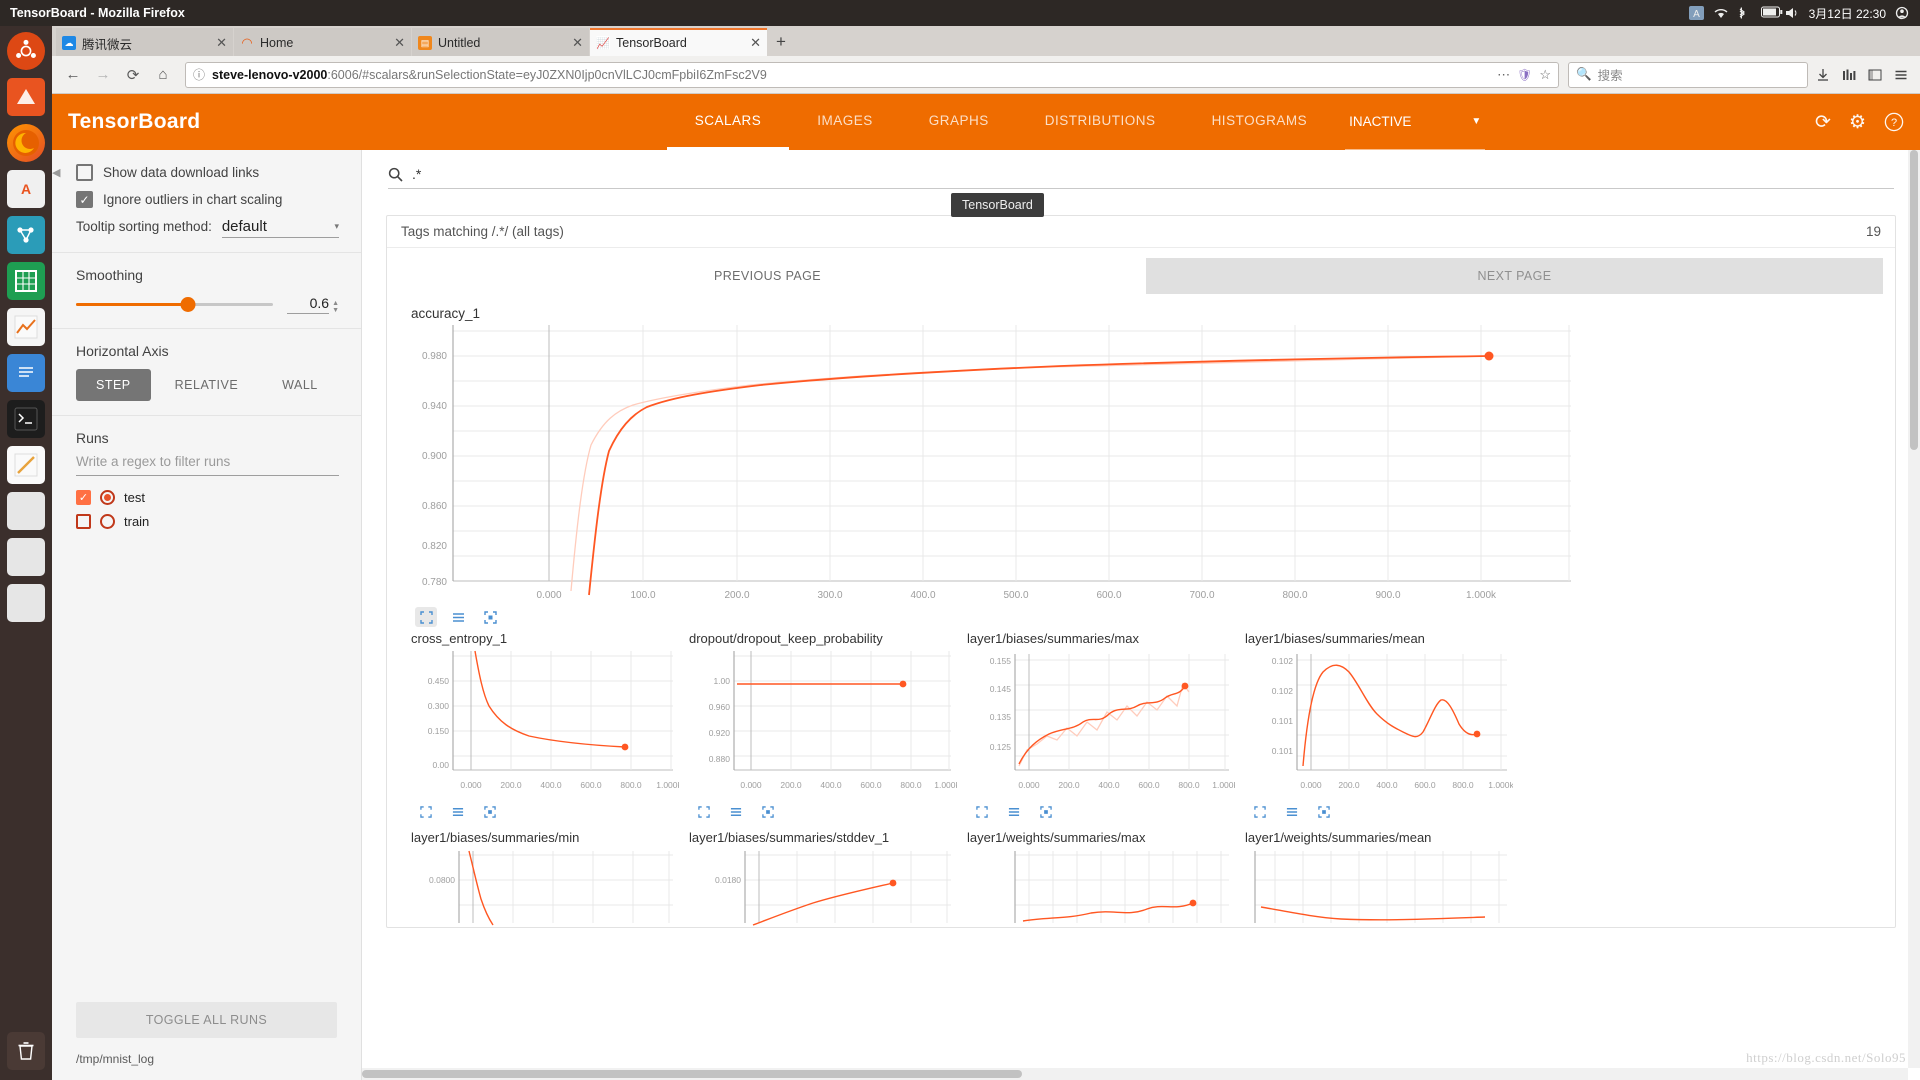 Image resolution: width=1920 pixels, height=1080 pixels. What do you see at coordinates (144, 42) in the screenshot?
I see `browser-tab-0: ☁ 腾讯微云 ✕` at bounding box center [144, 42].